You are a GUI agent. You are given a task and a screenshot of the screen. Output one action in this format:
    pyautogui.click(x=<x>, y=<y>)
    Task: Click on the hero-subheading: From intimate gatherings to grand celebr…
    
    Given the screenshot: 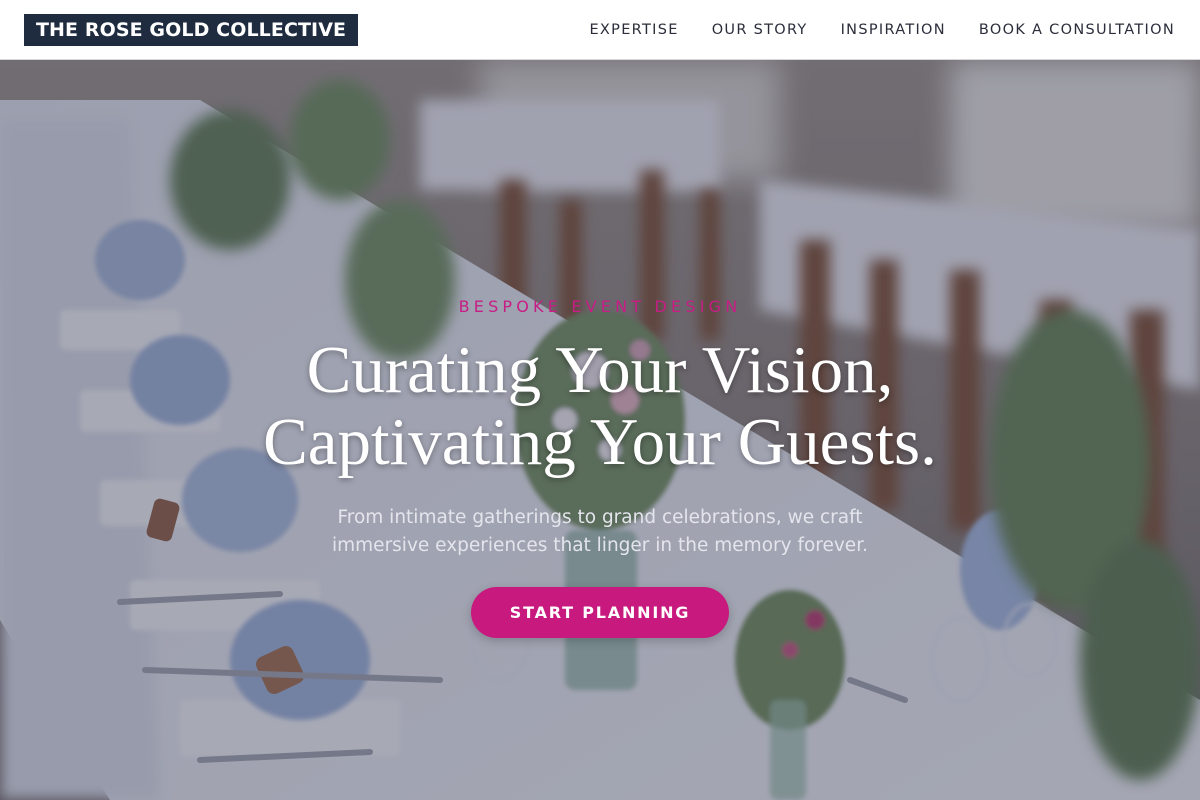 What is the action you would take?
    pyautogui.click(x=600, y=532)
    